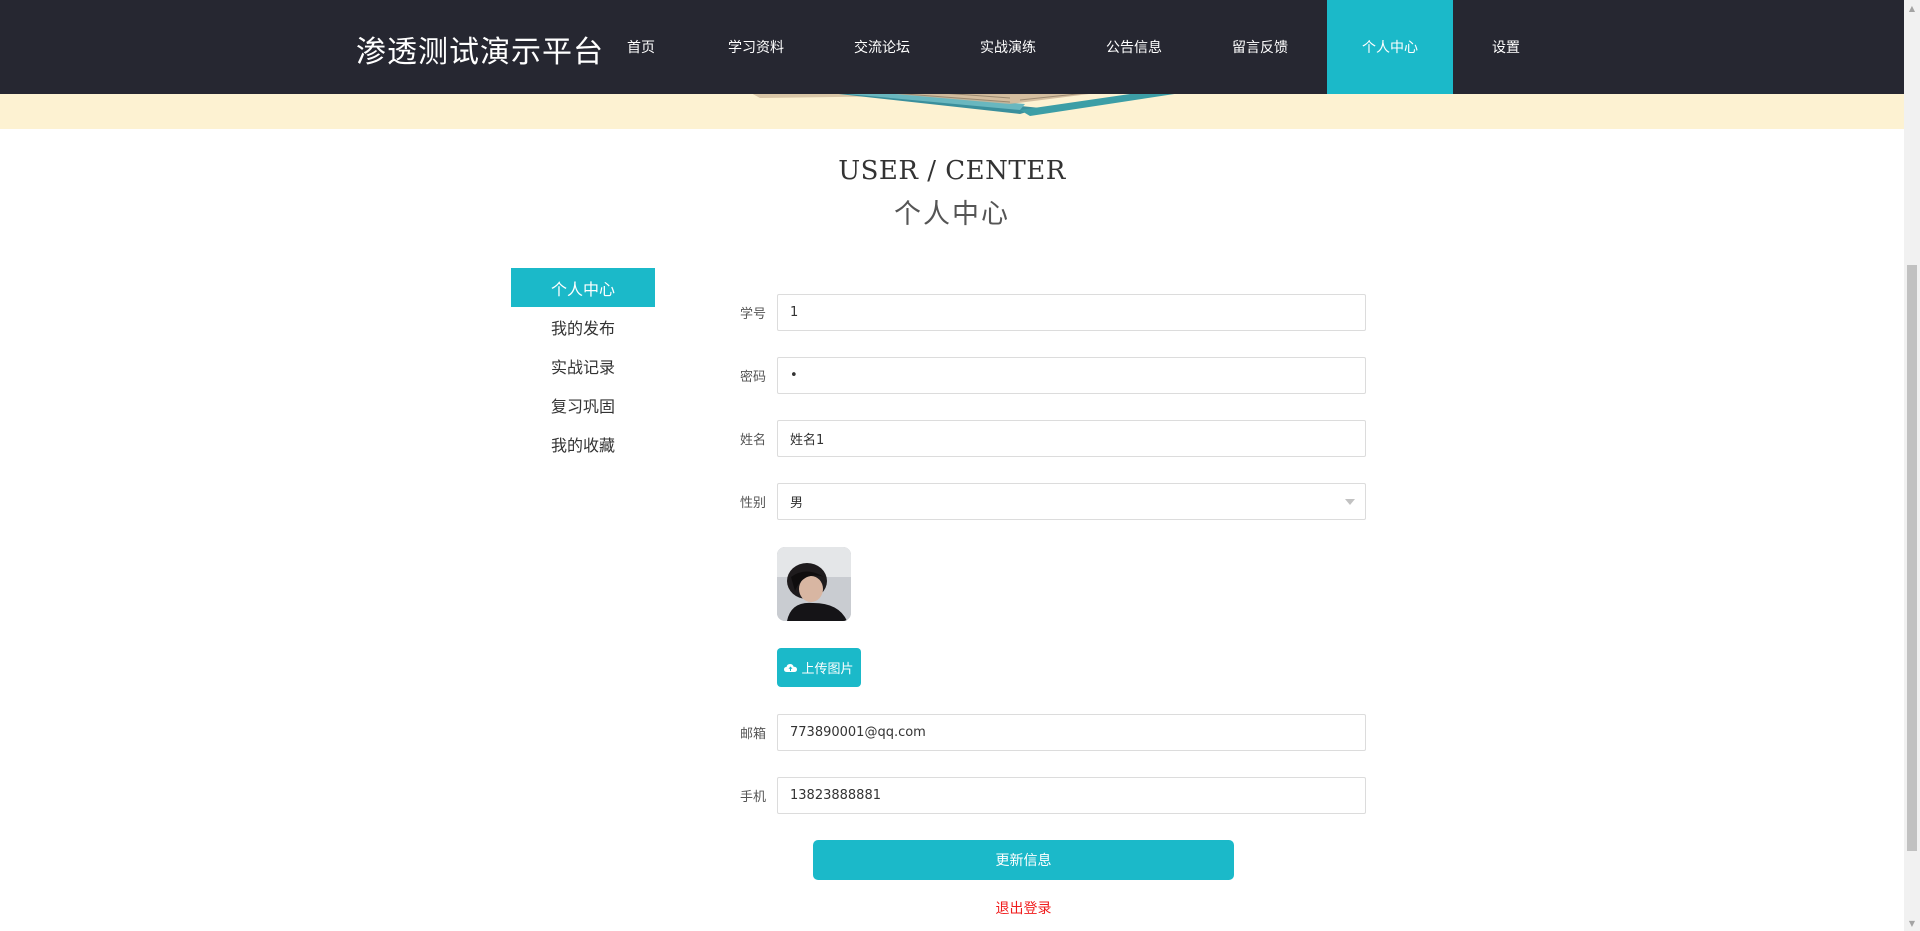  Describe the element at coordinates (1071, 438) in the screenshot. I see `name-input` at that location.